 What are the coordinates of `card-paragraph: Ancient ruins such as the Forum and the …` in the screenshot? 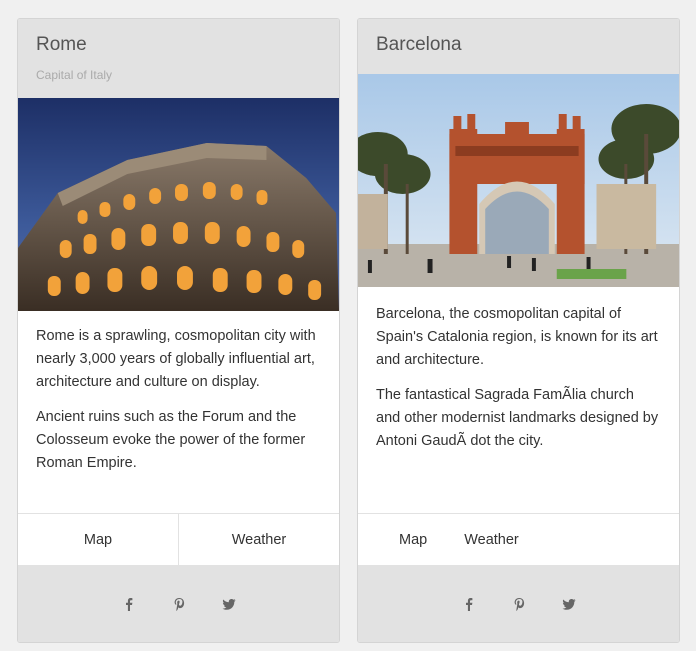 It's located at (171, 440).